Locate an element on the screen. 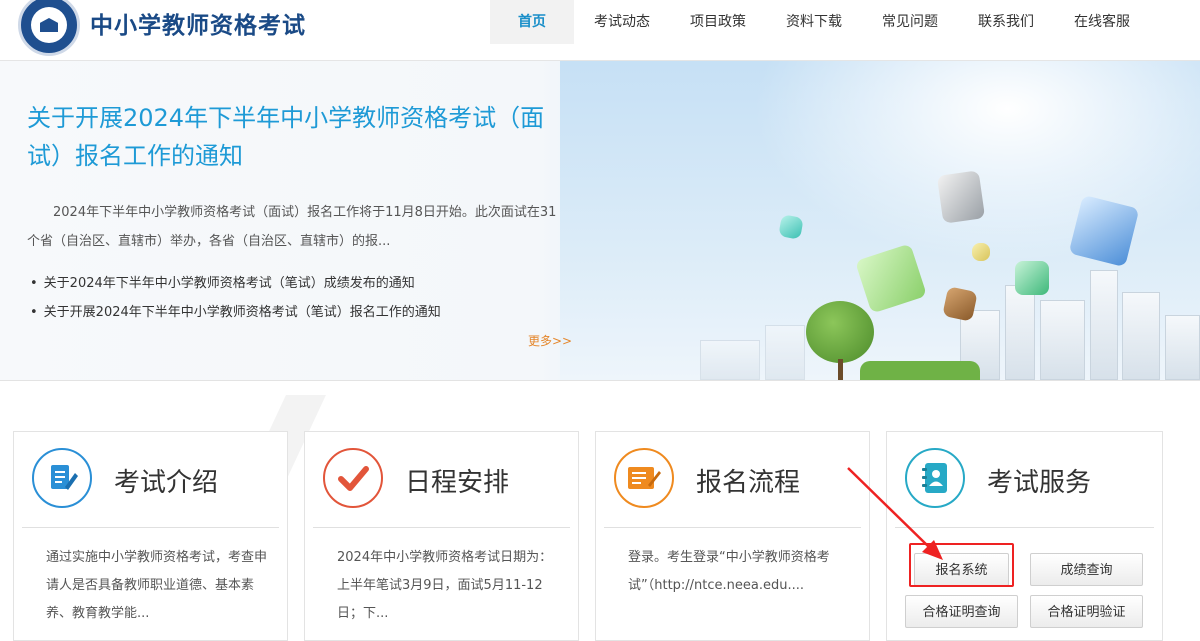 Image resolution: width=1200 pixels, height=641 pixels. nav-exam-news: 考试动态 is located at coordinates (622, 22).